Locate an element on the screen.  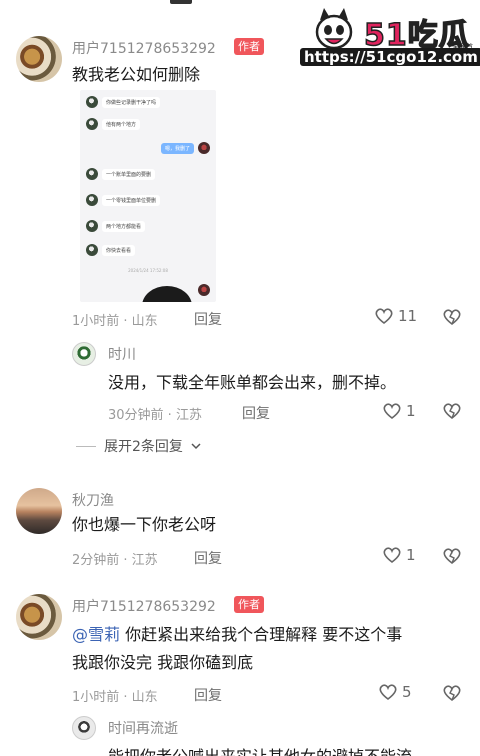
reply-text: 能把你老公喊出来实让其他女的避掉不能流 is located at coordinates (260, 750).